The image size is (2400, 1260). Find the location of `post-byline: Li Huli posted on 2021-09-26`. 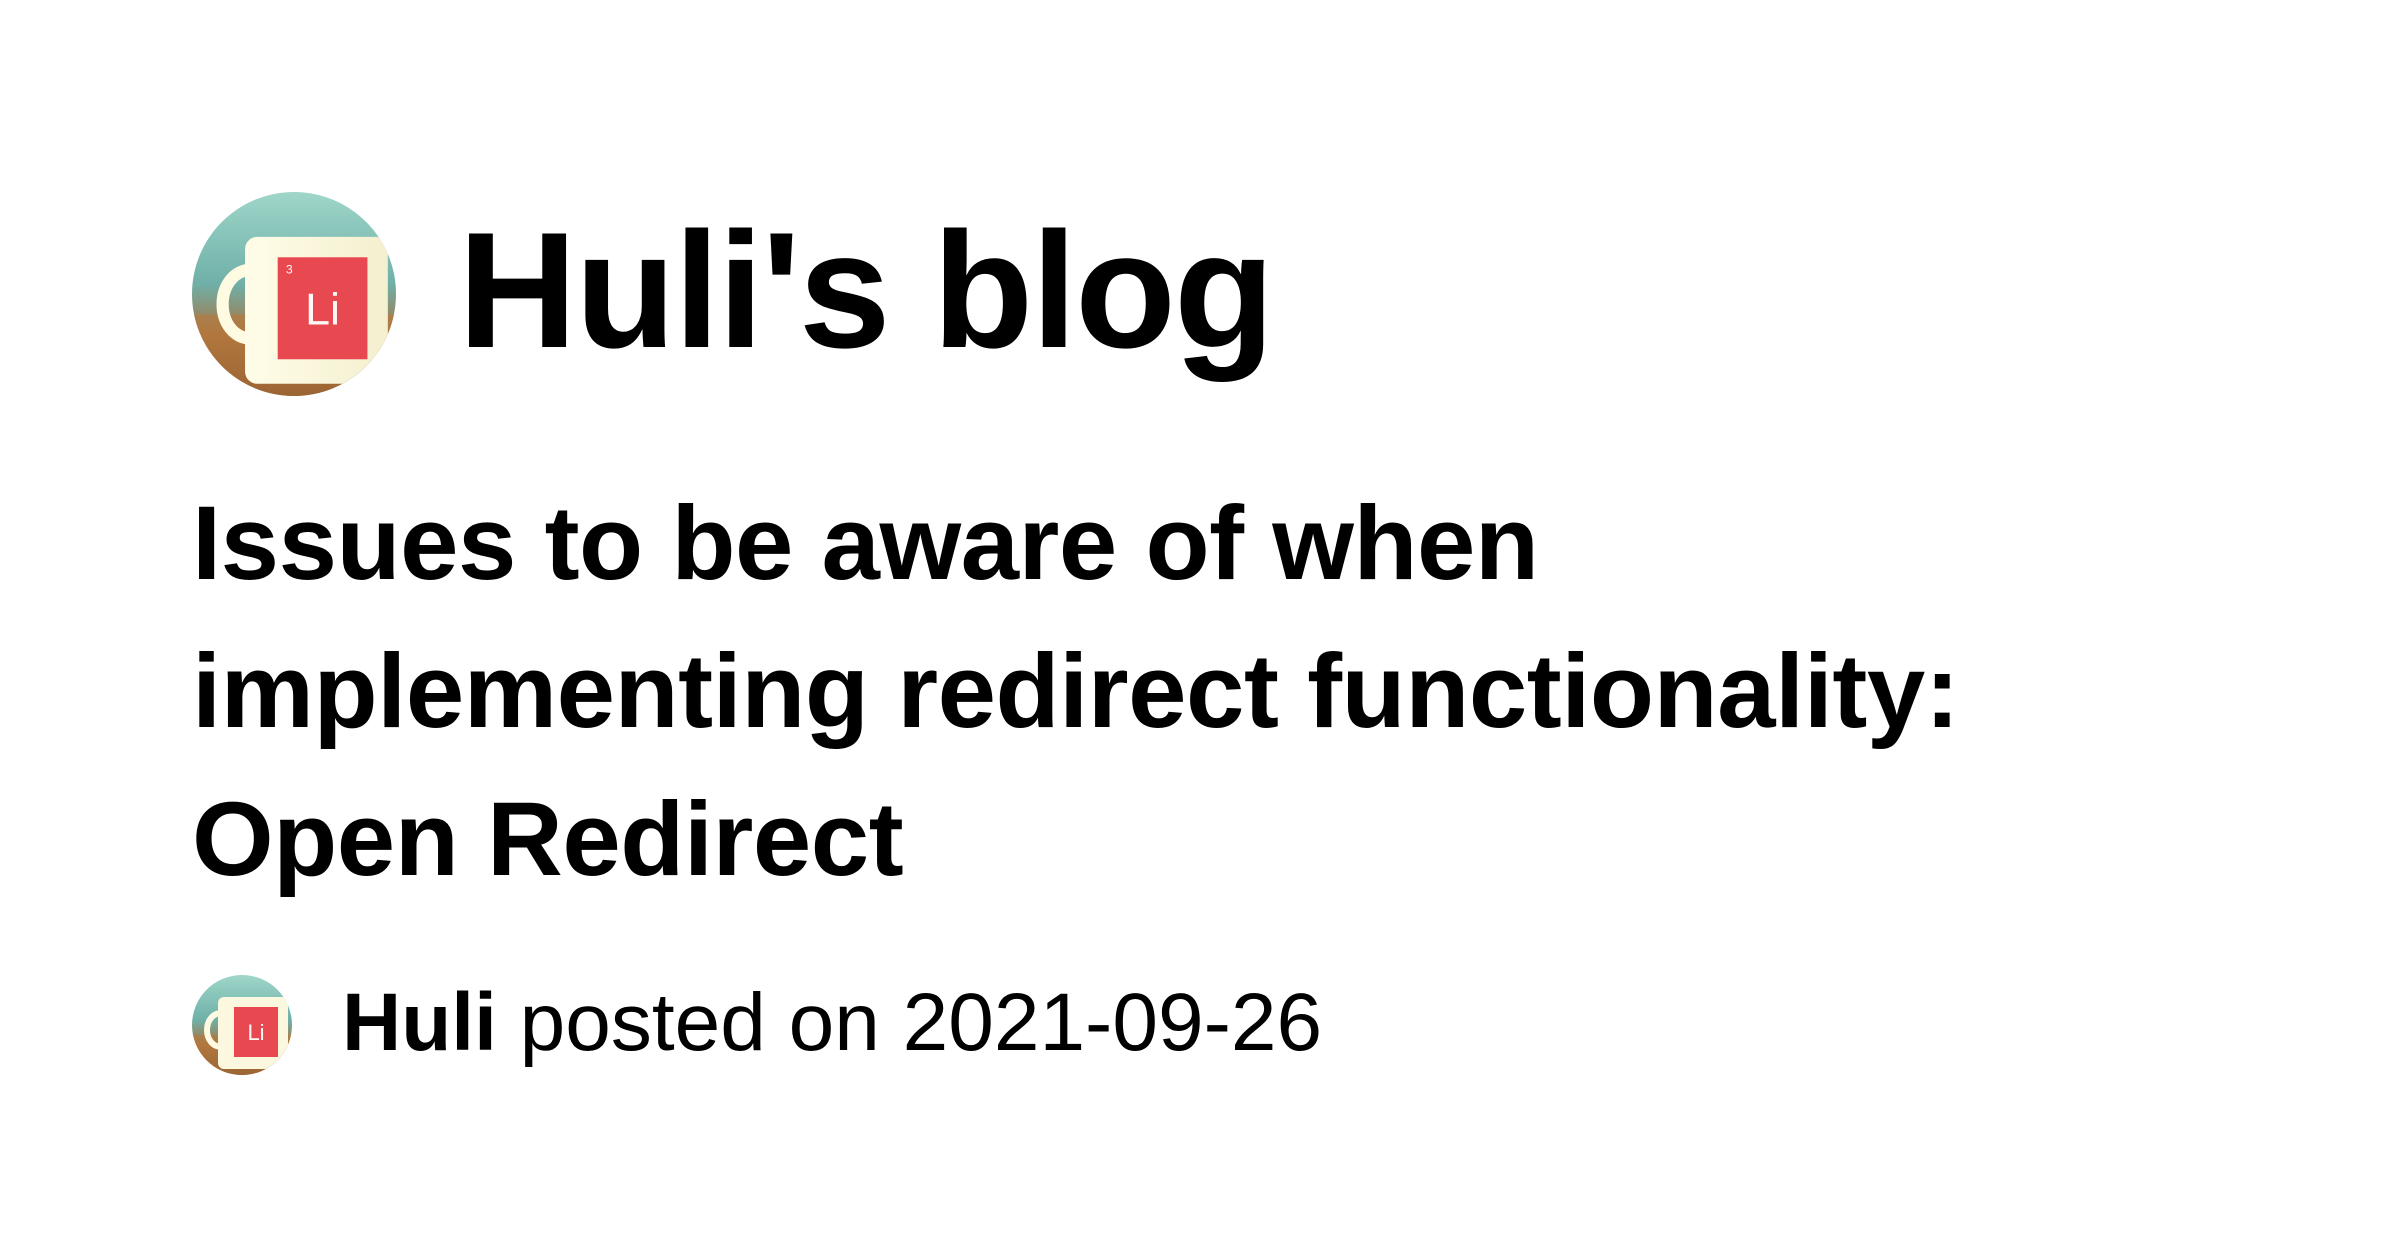

post-byline: Li Huli posted on 2021-09-26 is located at coordinates (757, 1025).